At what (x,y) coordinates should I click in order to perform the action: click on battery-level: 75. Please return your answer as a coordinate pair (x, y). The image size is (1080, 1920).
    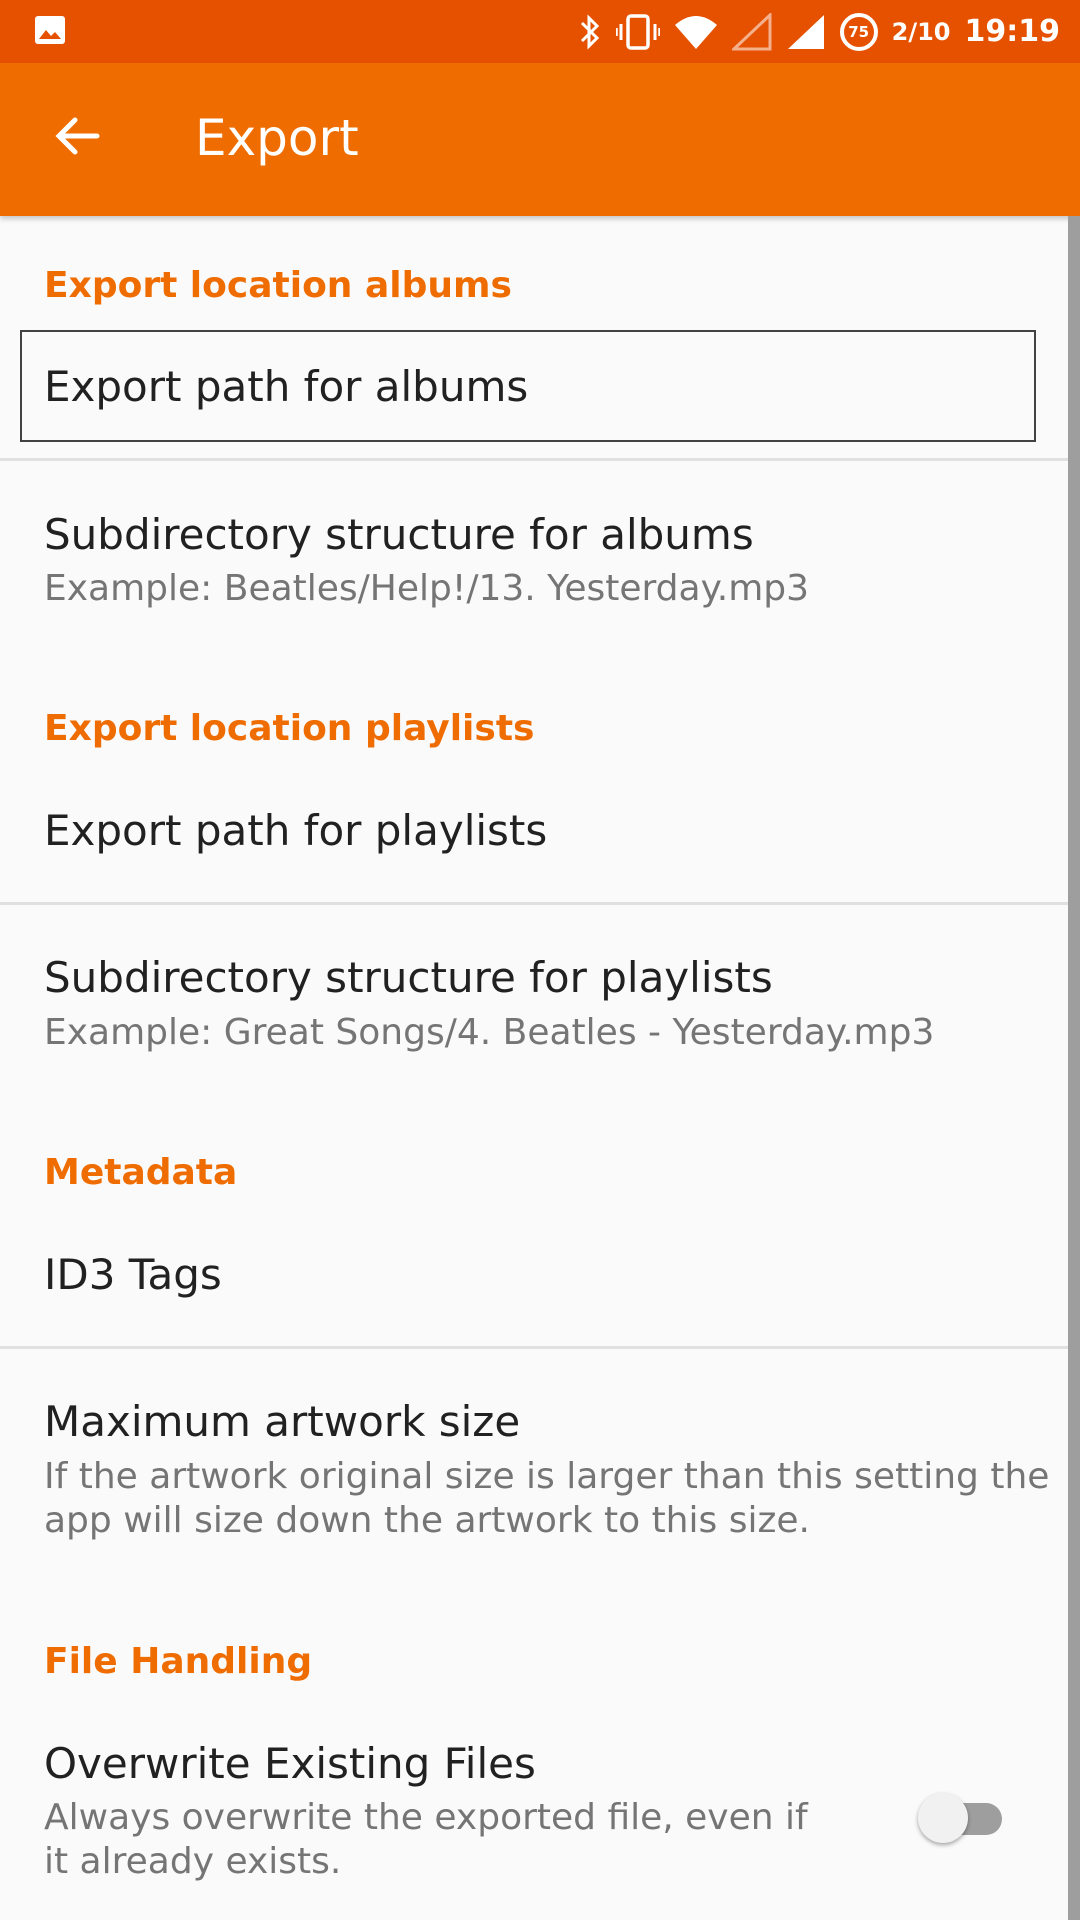
    Looking at the image, I should click on (859, 31).